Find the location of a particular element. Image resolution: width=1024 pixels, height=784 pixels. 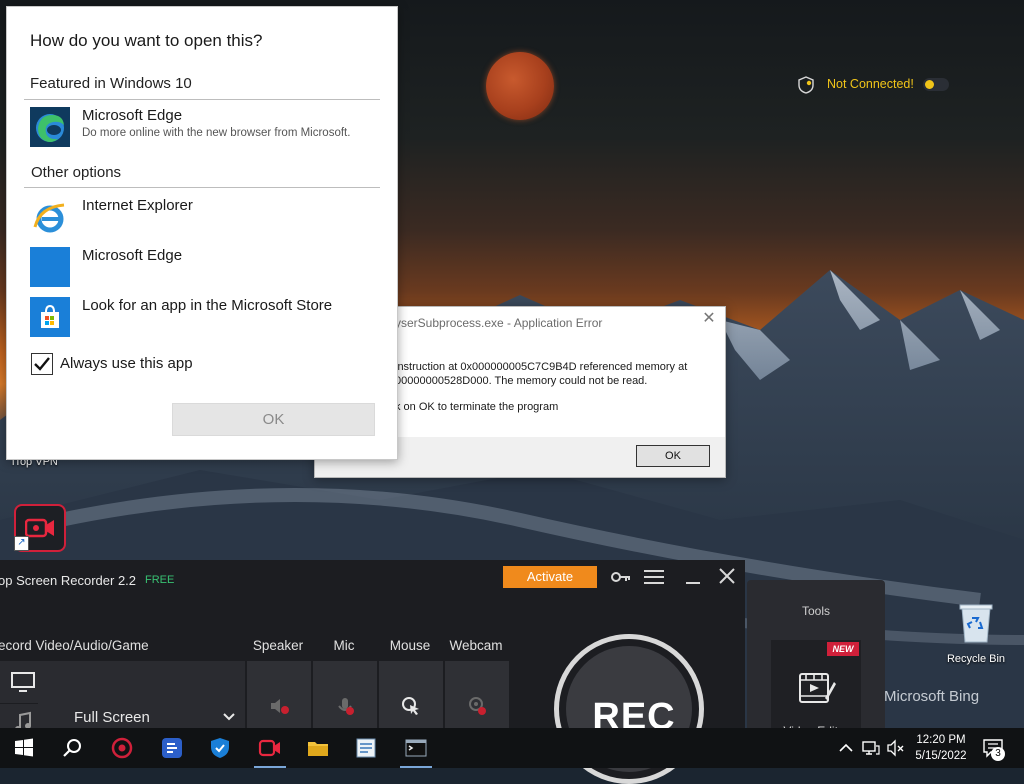

recycle-bin-label: Recycle Bin is located at coordinates (976, 659).